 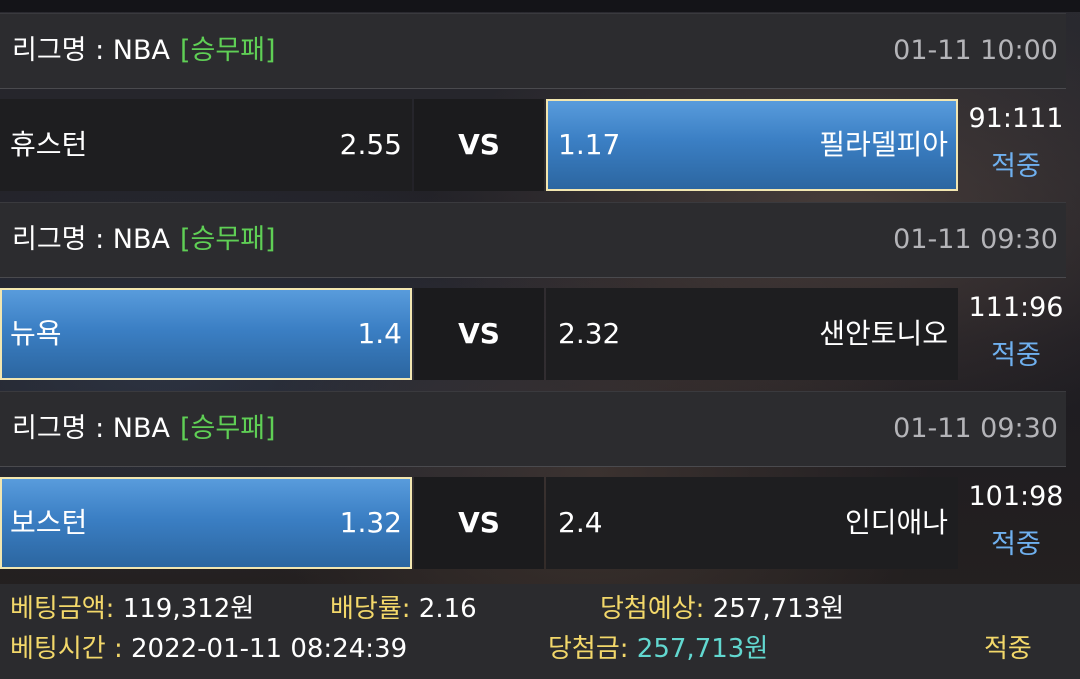 I want to click on away-odds-button: 2.32 샌안토니오, so click(x=752, y=334).